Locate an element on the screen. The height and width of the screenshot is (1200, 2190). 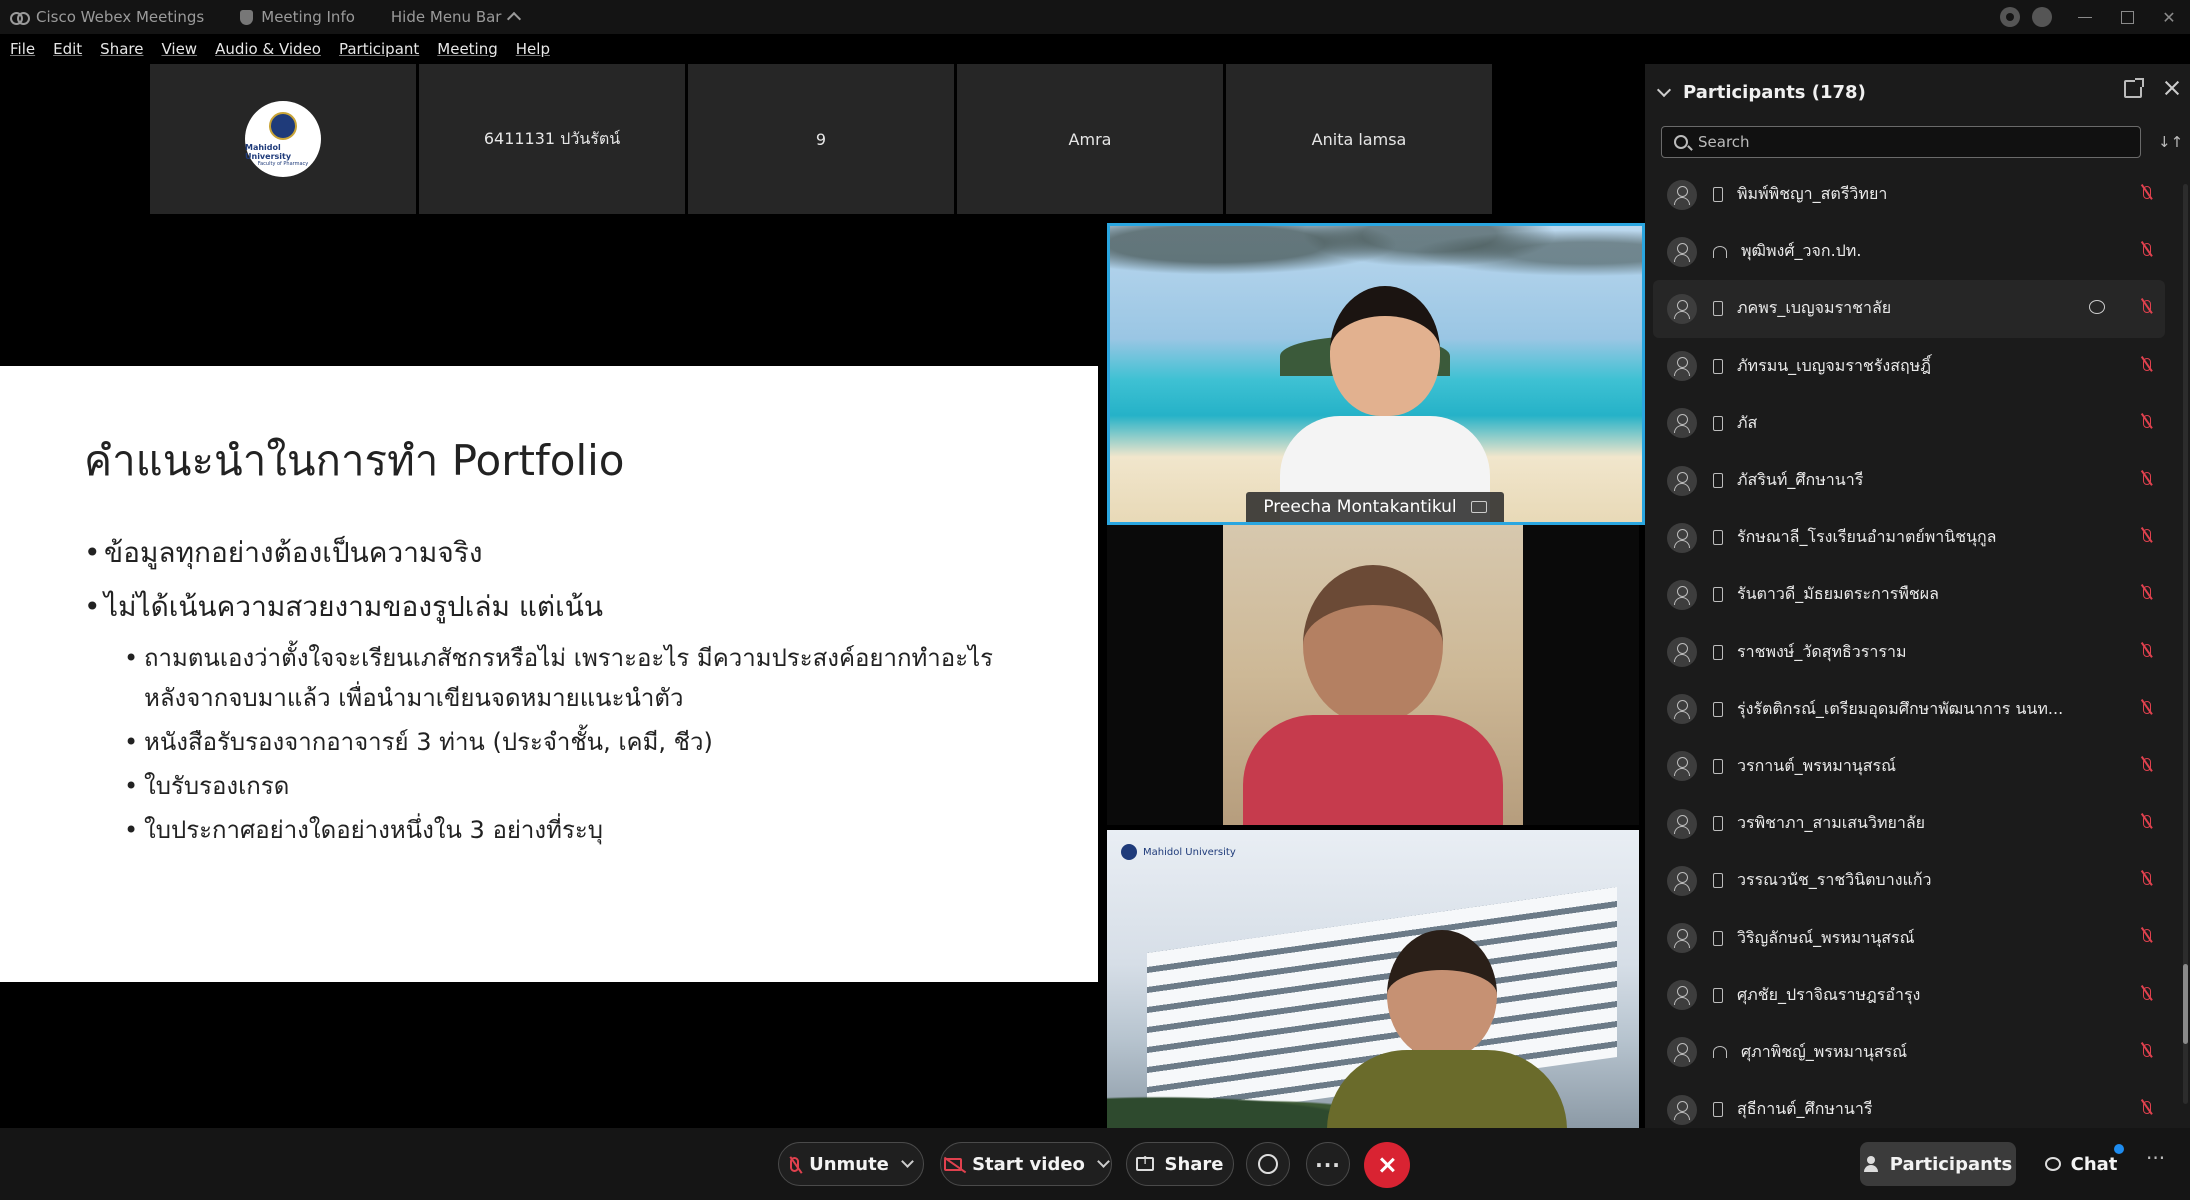
participant-row: ศุภาพิชญ์_พรหมานุสรณ์ is located at coordinates (1909, 1052).